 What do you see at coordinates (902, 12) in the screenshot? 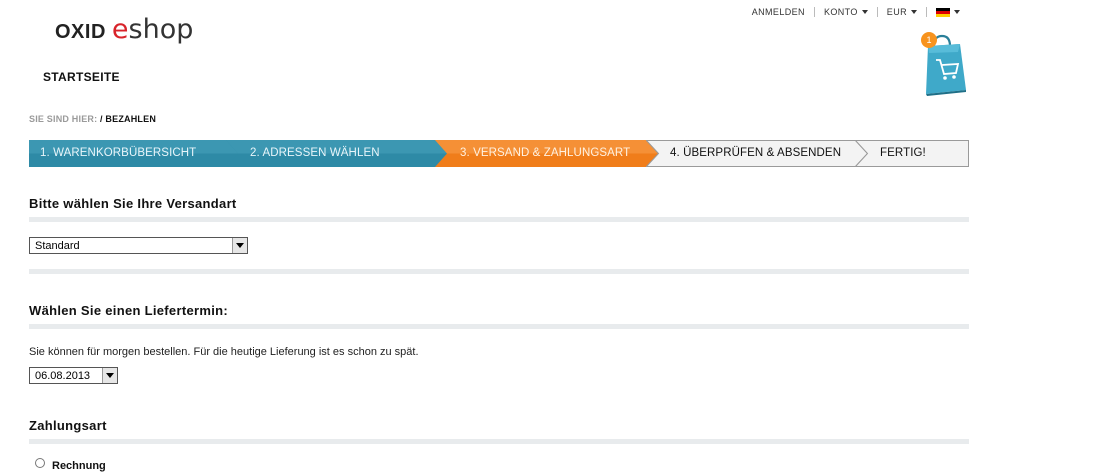
I see `currency-menu: EUR` at bounding box center [902, 12].